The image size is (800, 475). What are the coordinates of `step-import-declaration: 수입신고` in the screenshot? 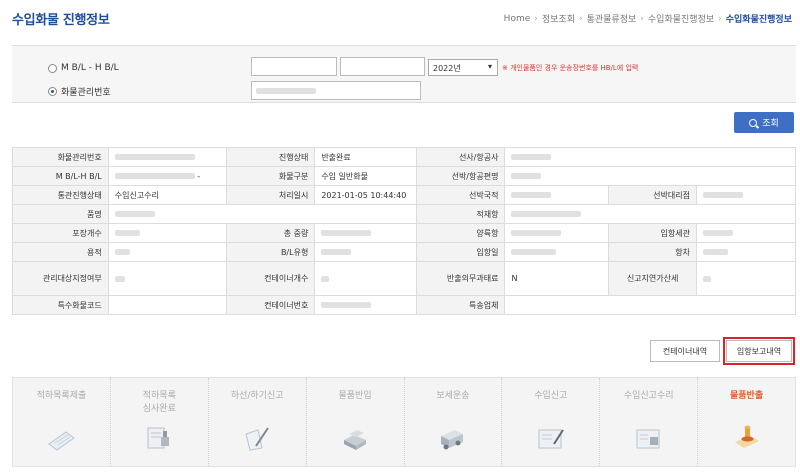 It's located at (551, 422).